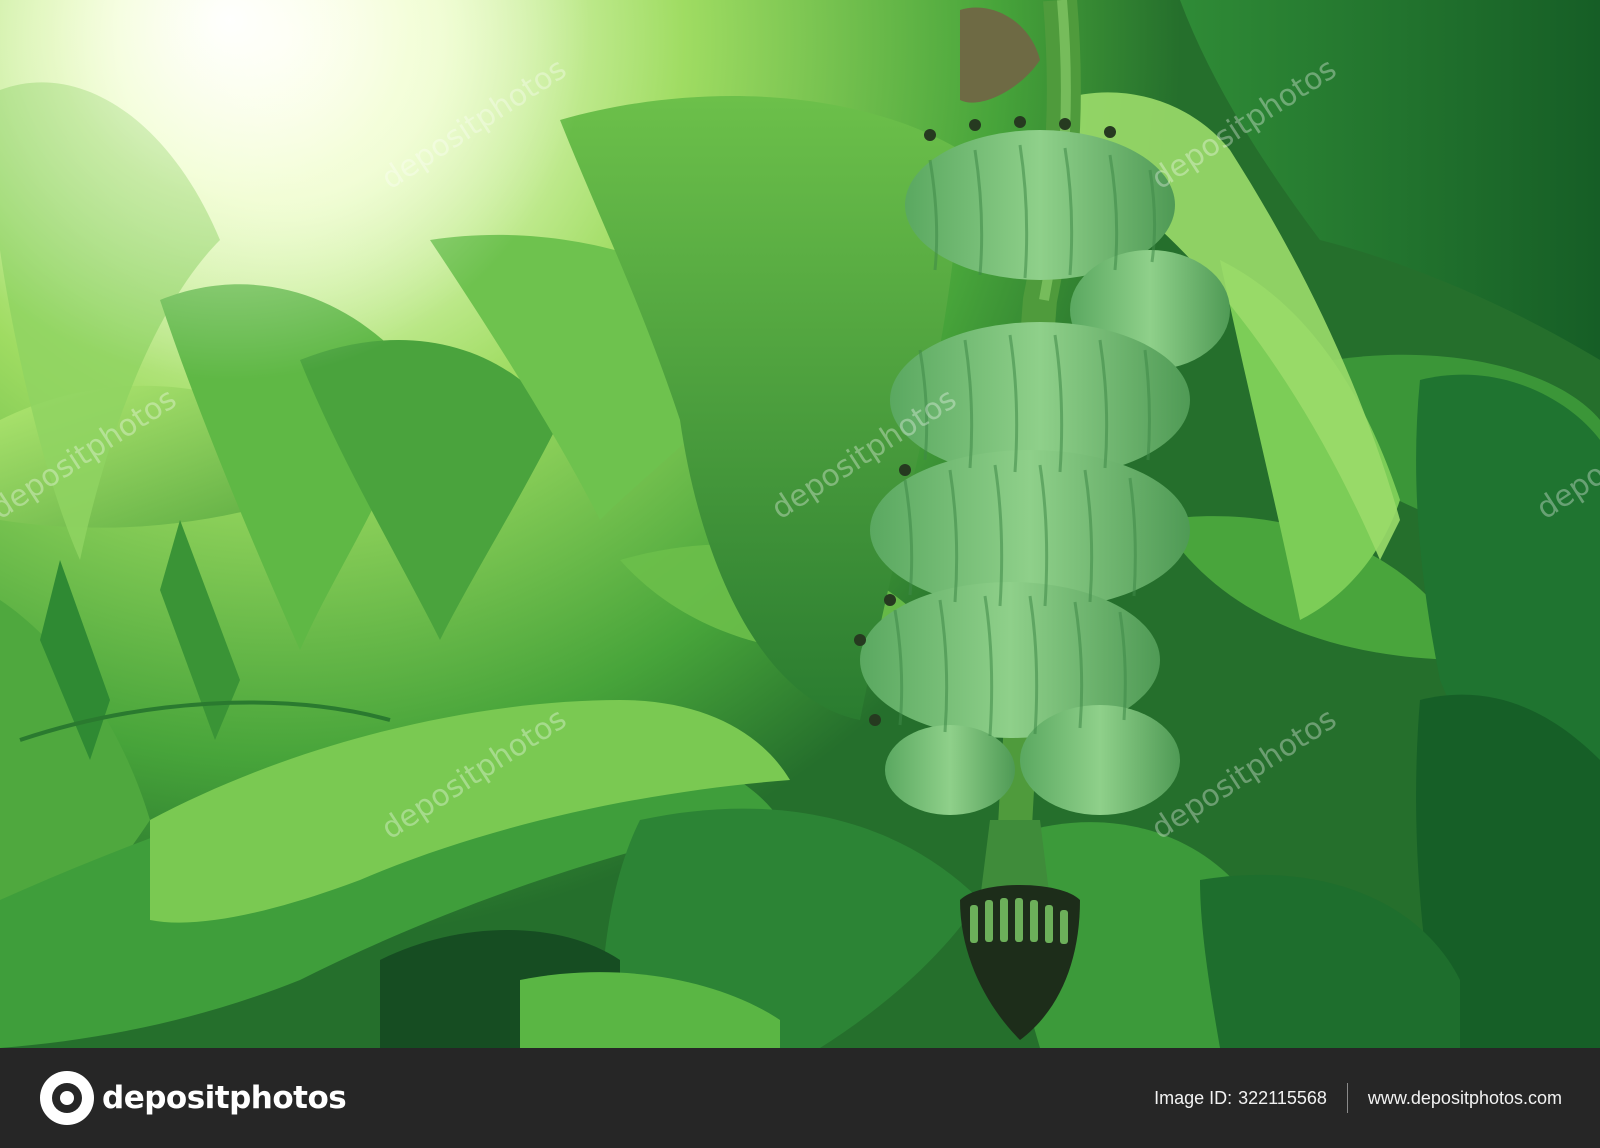  What do you see at coordinates (1347, 1098) in the screenshot?
I see `meta-divider` at bounding box center [1347, 1098].